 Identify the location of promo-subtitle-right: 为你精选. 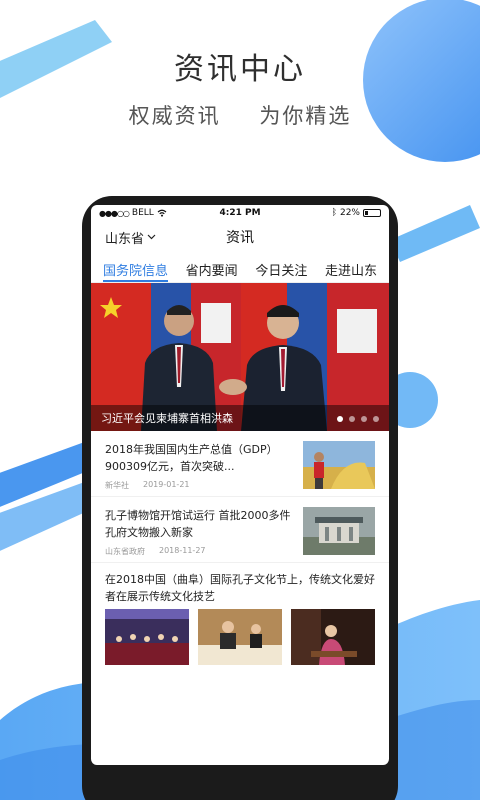
(305, 116).